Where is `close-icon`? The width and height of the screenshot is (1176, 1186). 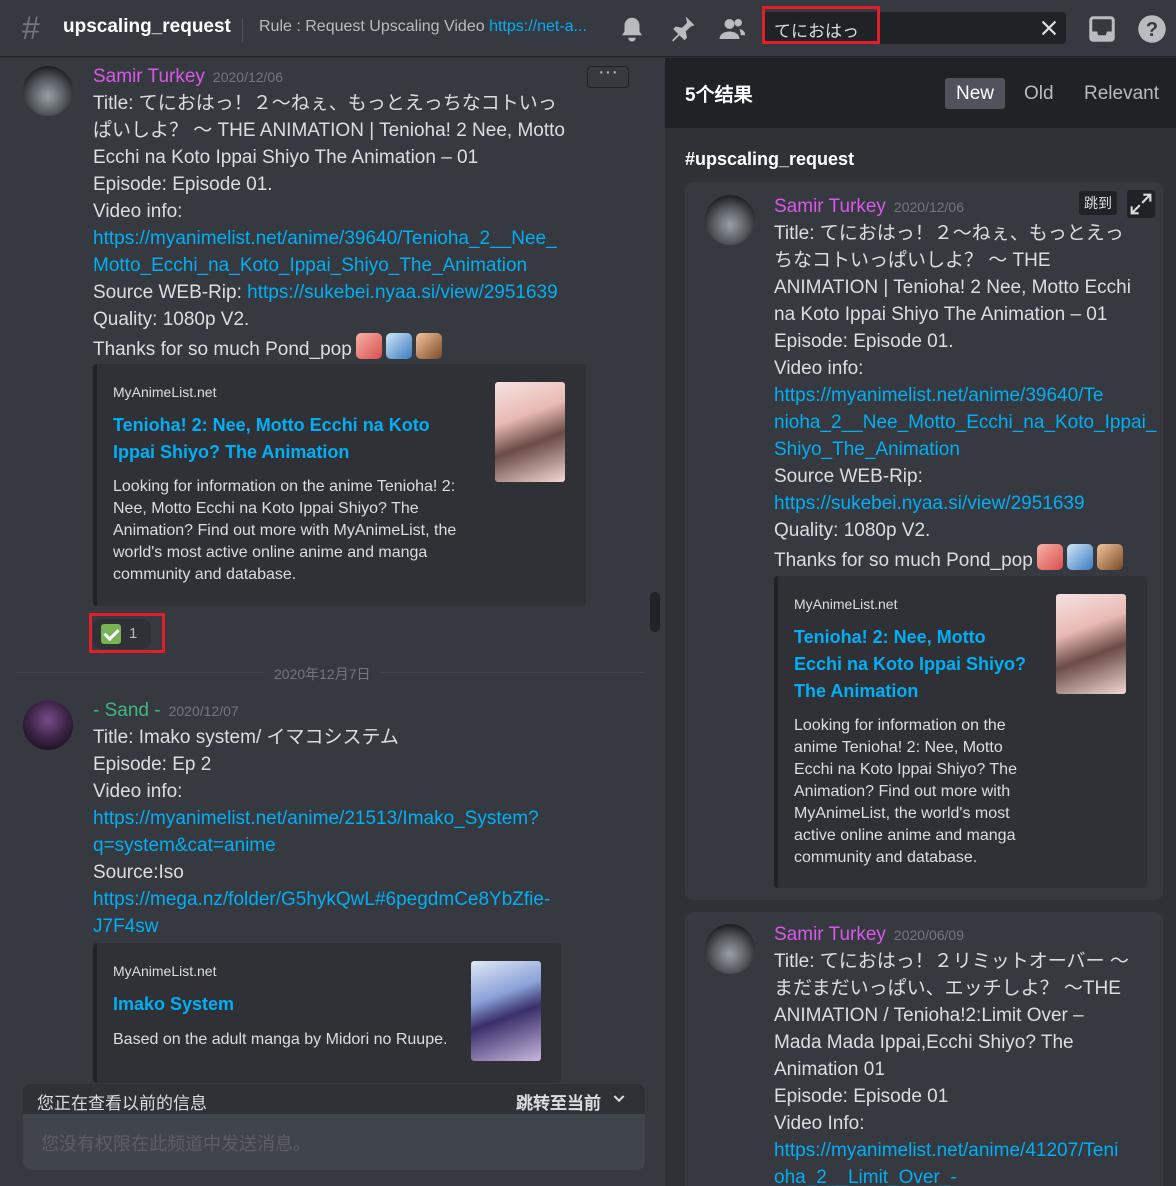 close-icon is located at coordinates (1049, 28).